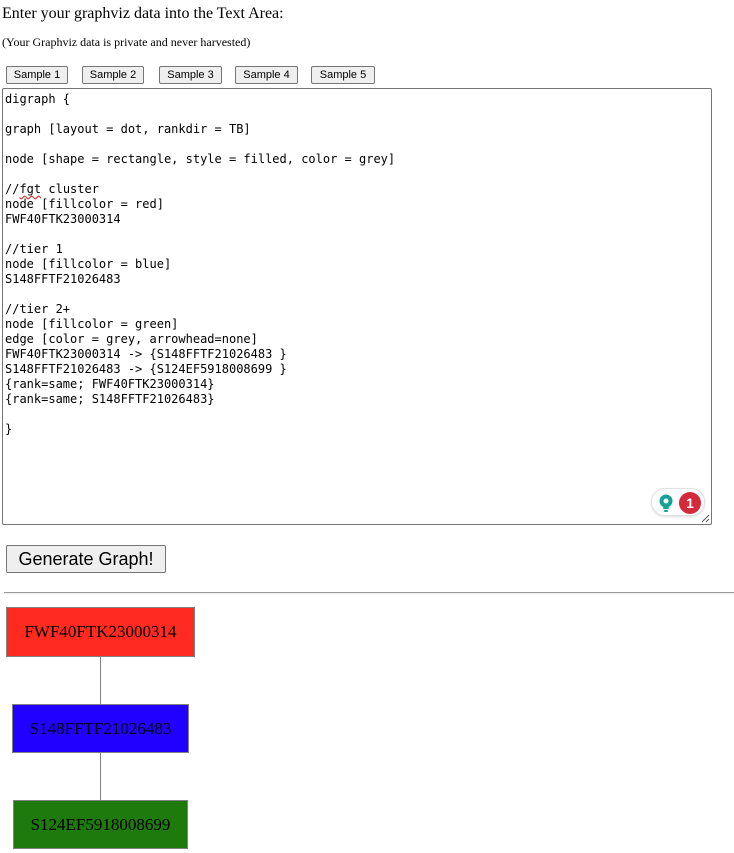 The height and width of the screenshot is (853, 734). What do you see at coordinates (146, 354) in the screenshot?
I see `code-line: FWF40FTK23000314 -> {S148FFTF21026483 }` at bounding box center [146, 354].